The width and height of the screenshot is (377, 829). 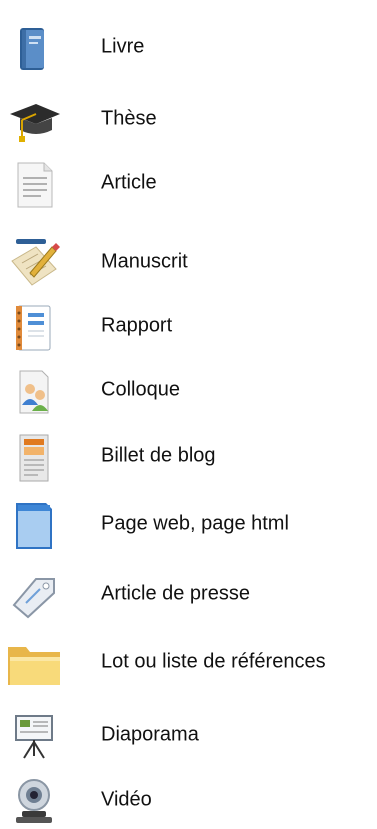 I want to click on item-label: Diaporama, so click(x=150, y=734).